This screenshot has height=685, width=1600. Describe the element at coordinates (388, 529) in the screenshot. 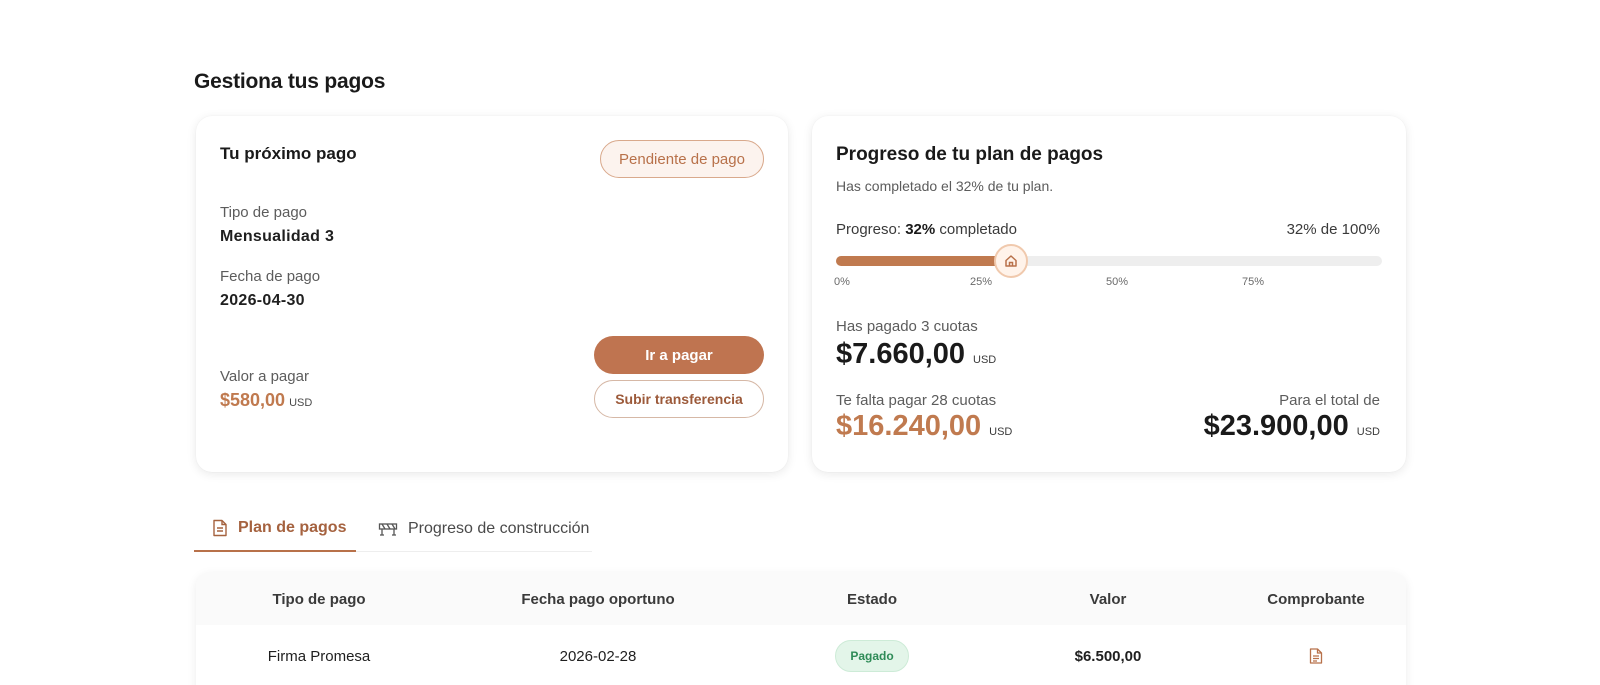

I see `construction-icon` at that location.